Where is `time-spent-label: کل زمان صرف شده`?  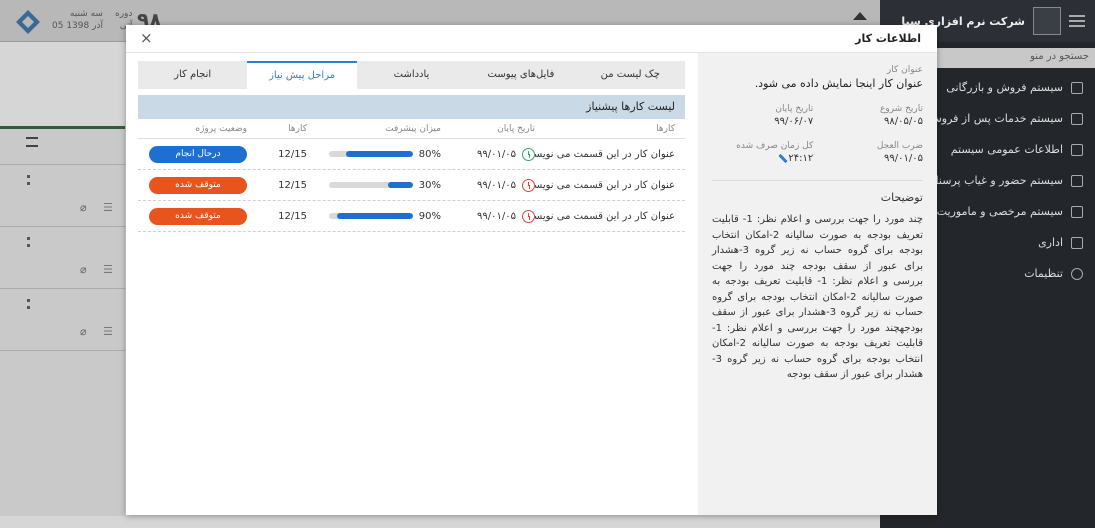
time-spent-label: کل زمان صرف شده is located at coordinates (775, 146).